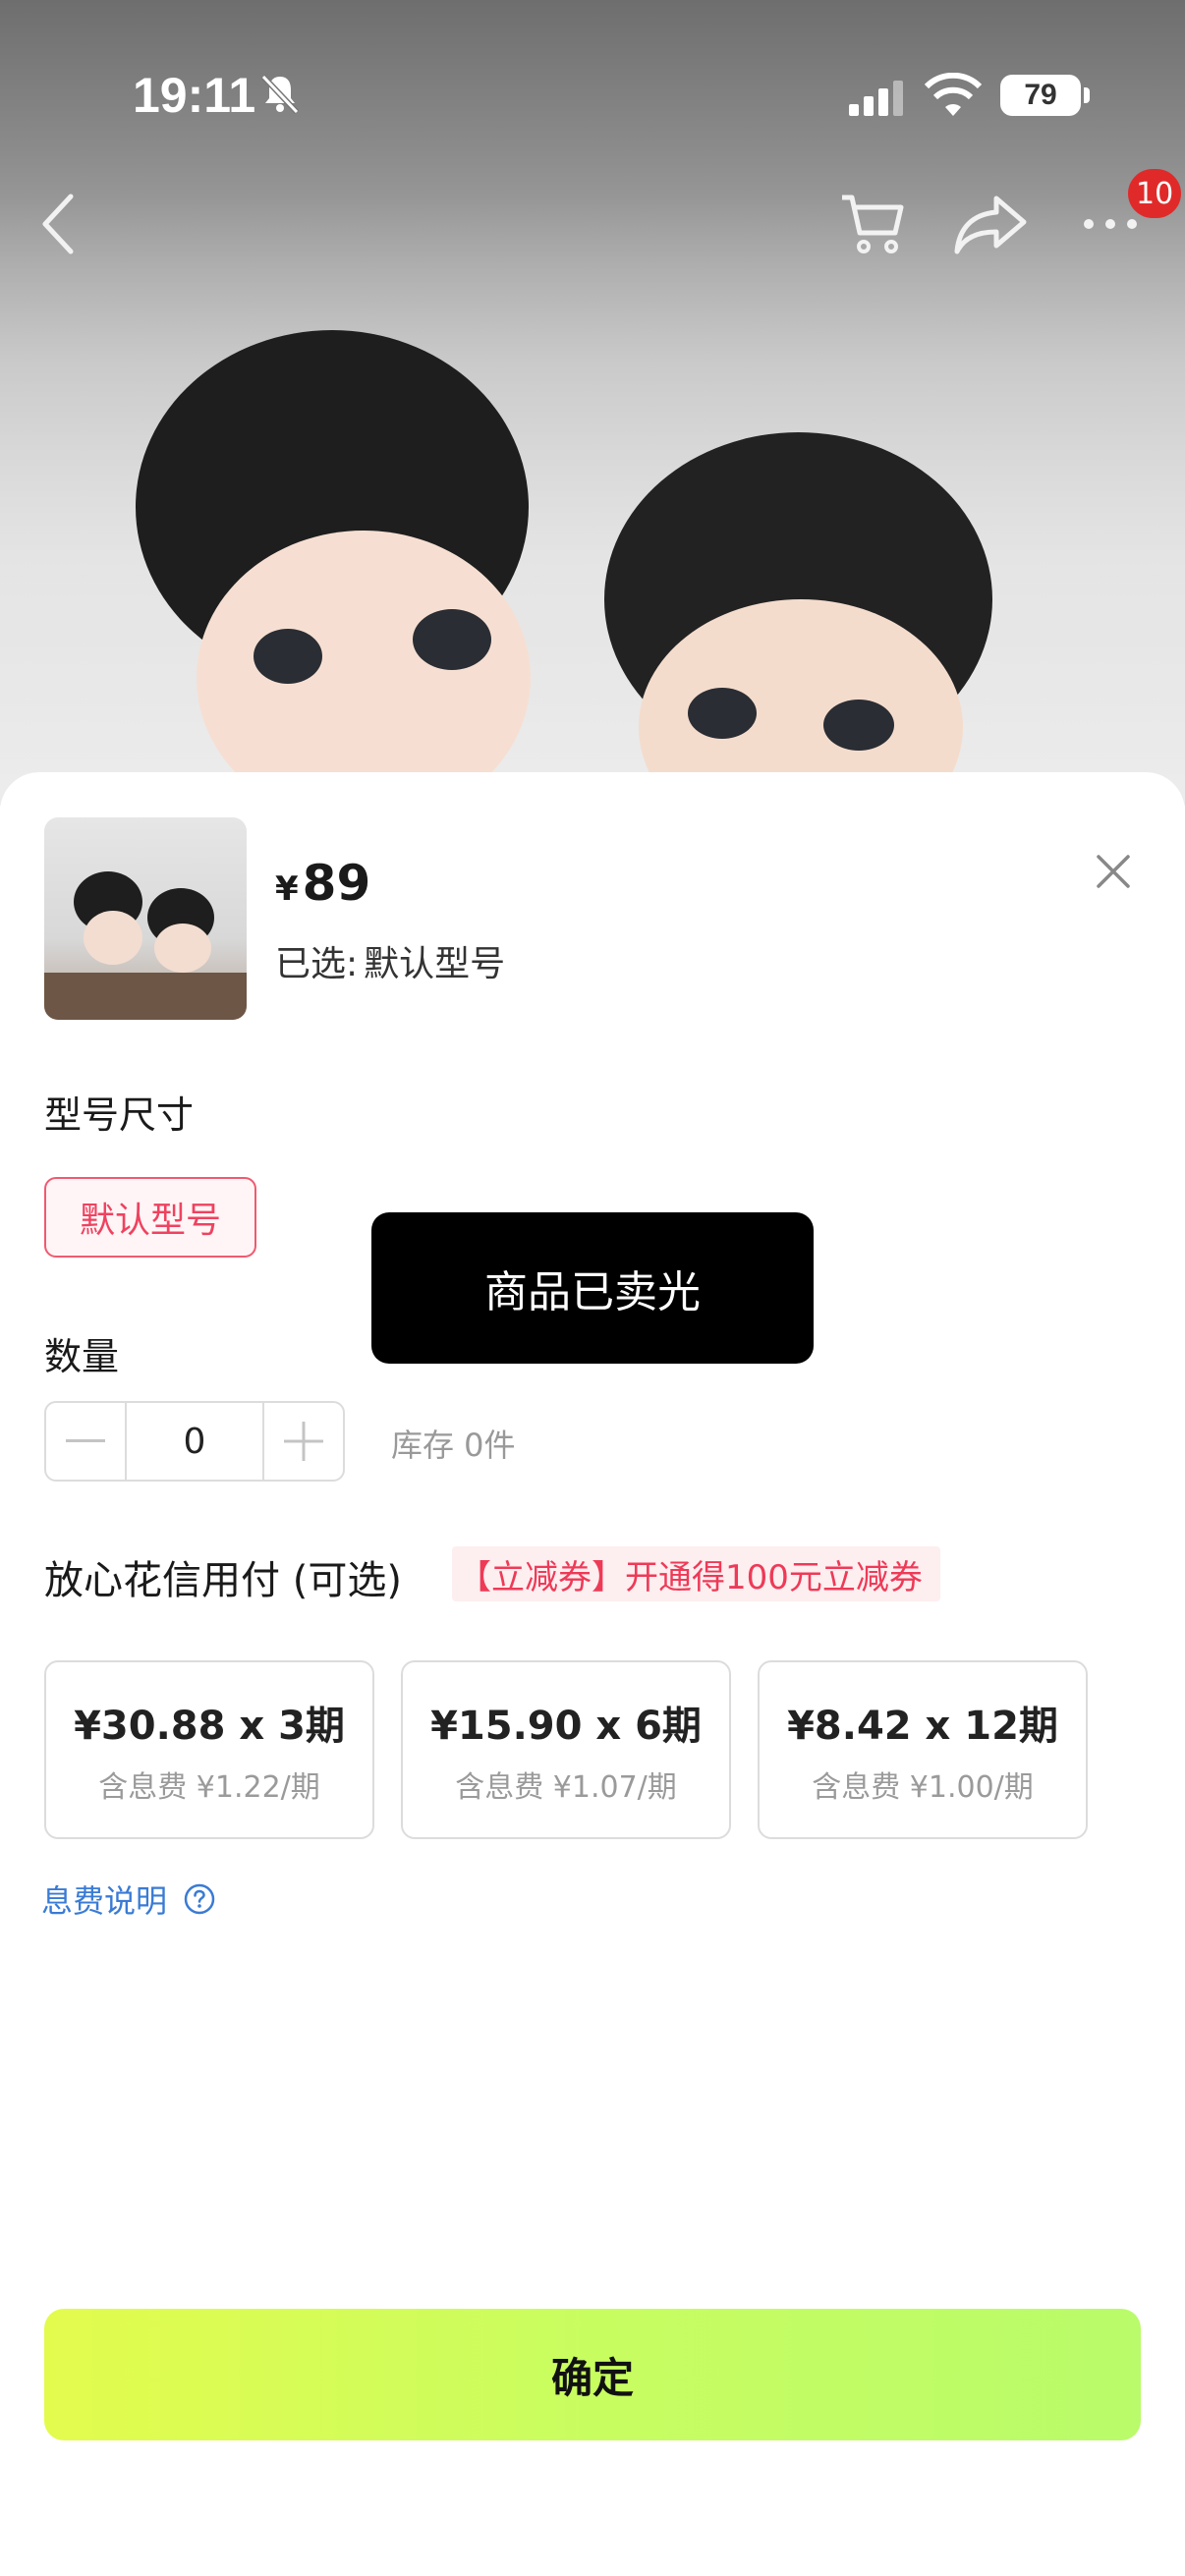  Describe the element at coordinates (923, 1749) in the screenshot. I see `installment-plan-12: ¥8.42 x 12期 含息费 ¥1.00/期` at that location.